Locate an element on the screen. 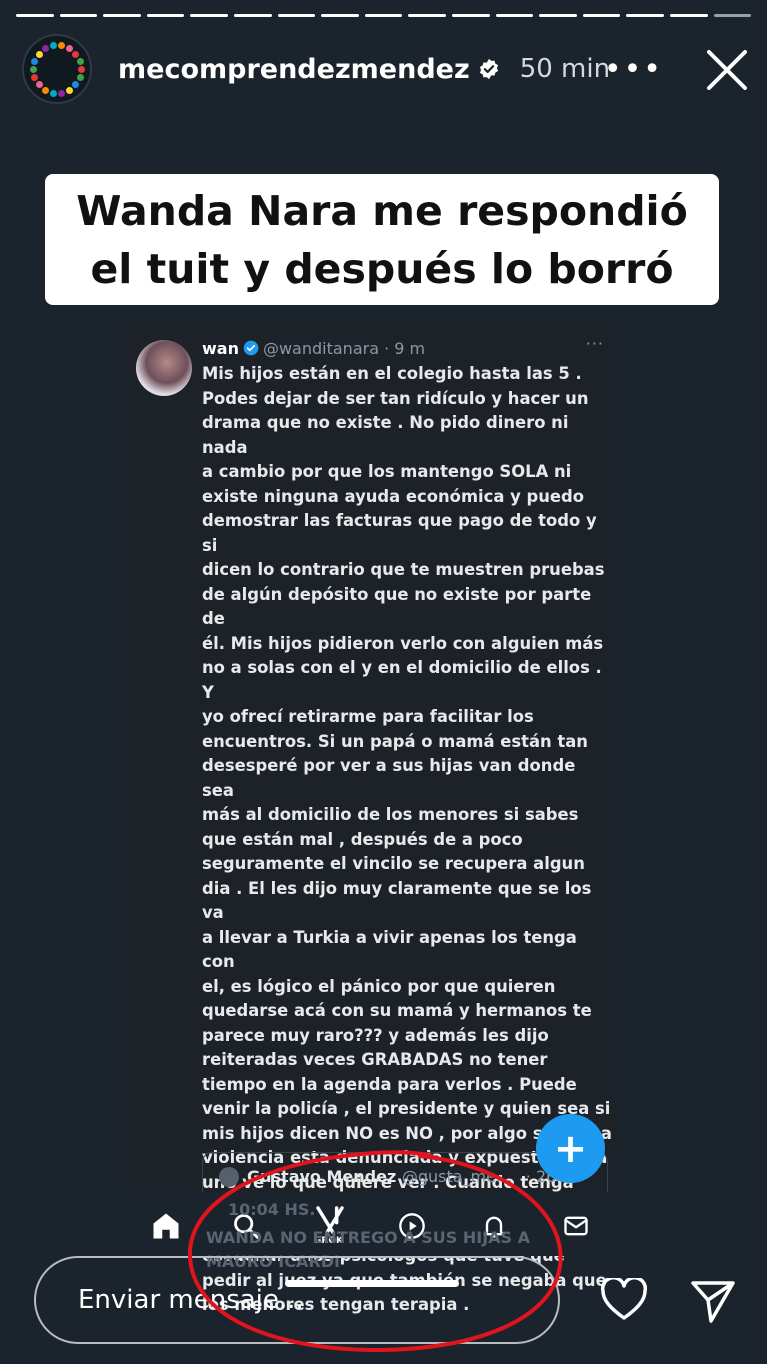 The image size is (767, 1364). story-header: mecomprendezmendez 50 min ••• is located at coordinates (385, 69).